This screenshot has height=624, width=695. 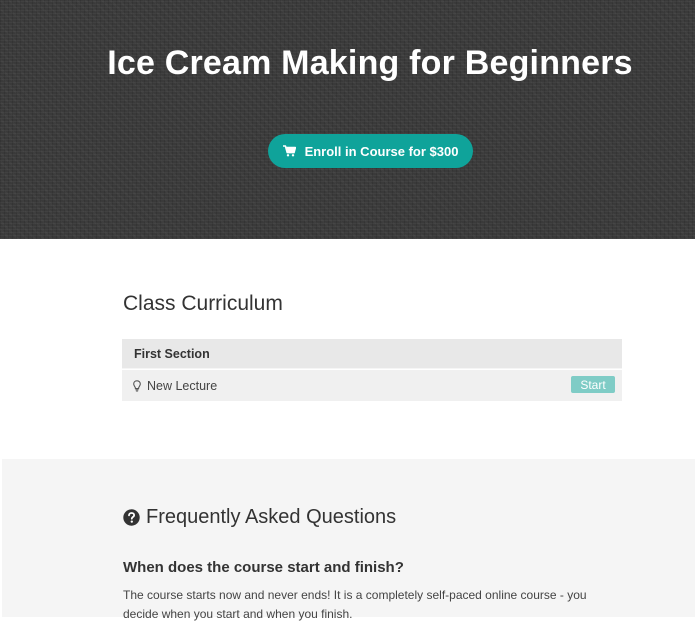 What do you see at coordinates (203, 303) in the screenshot?
I see `curriculum-title: Class Curriculum` at bounding box center [203, 303].